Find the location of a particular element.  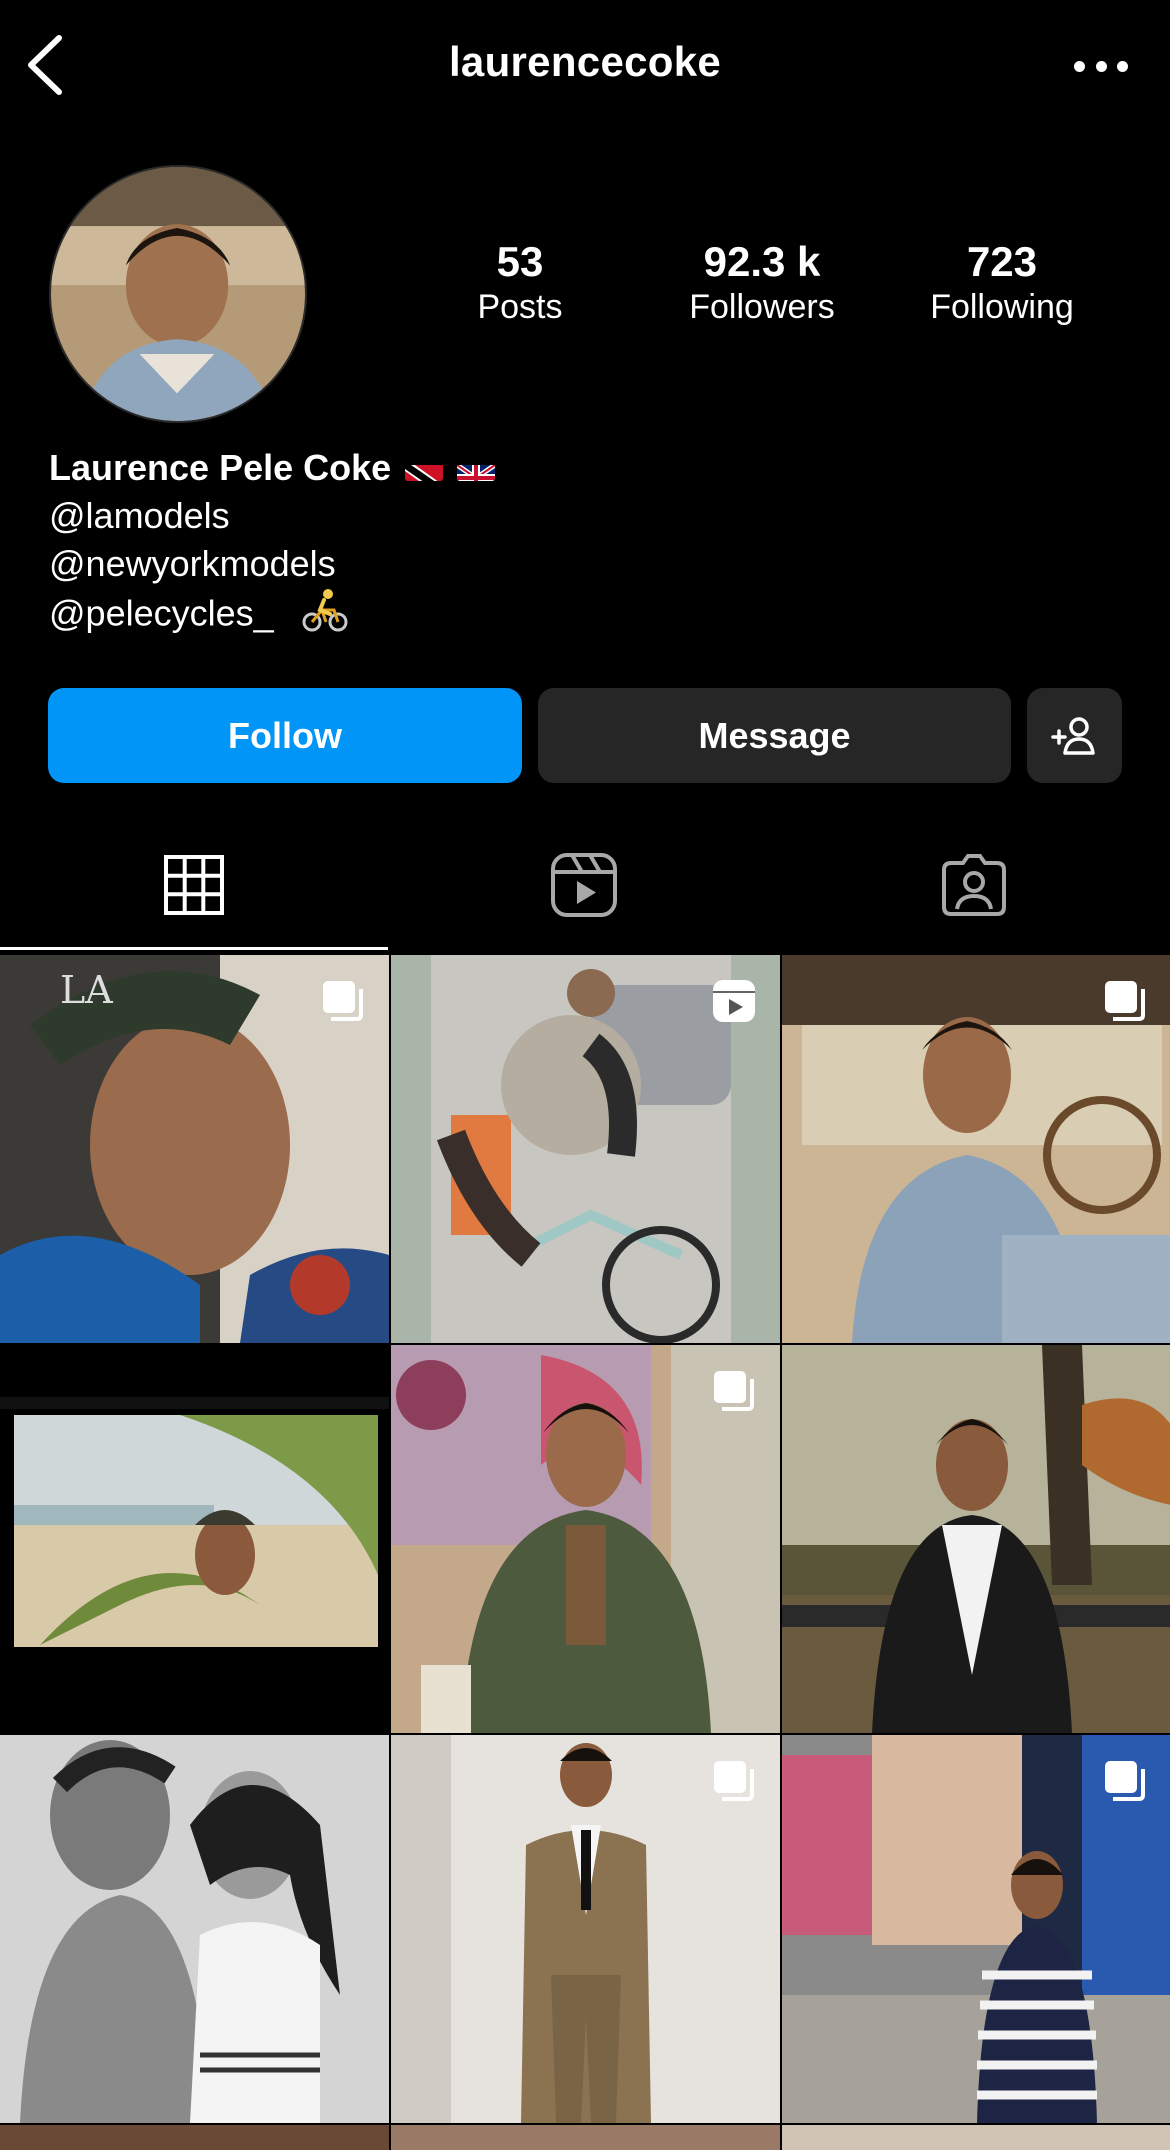

tab-tagged is located at coordinates (974, 885).